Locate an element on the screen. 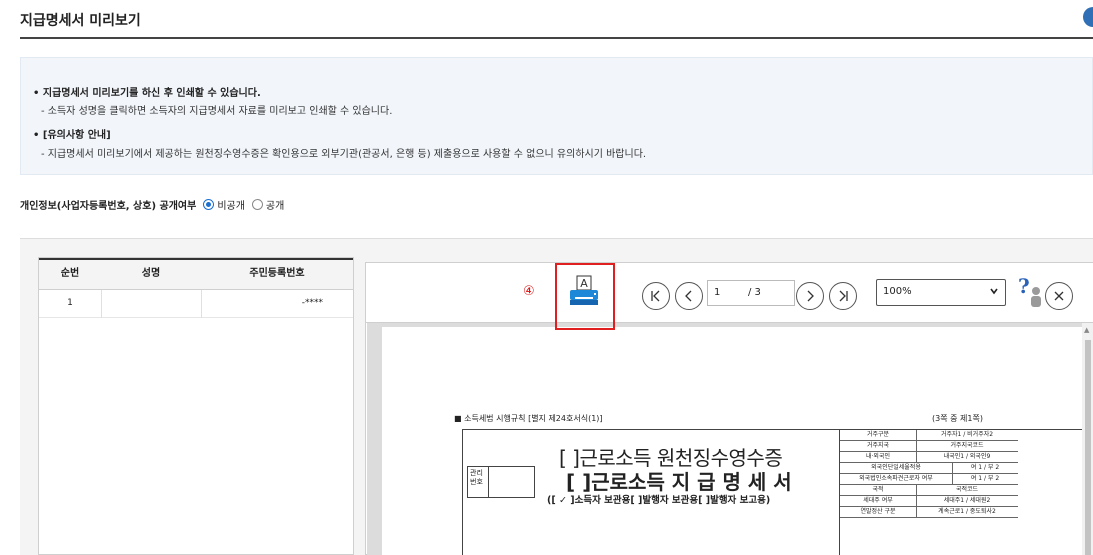  col-header-name: 성명 is located at coordinates (151, 273).